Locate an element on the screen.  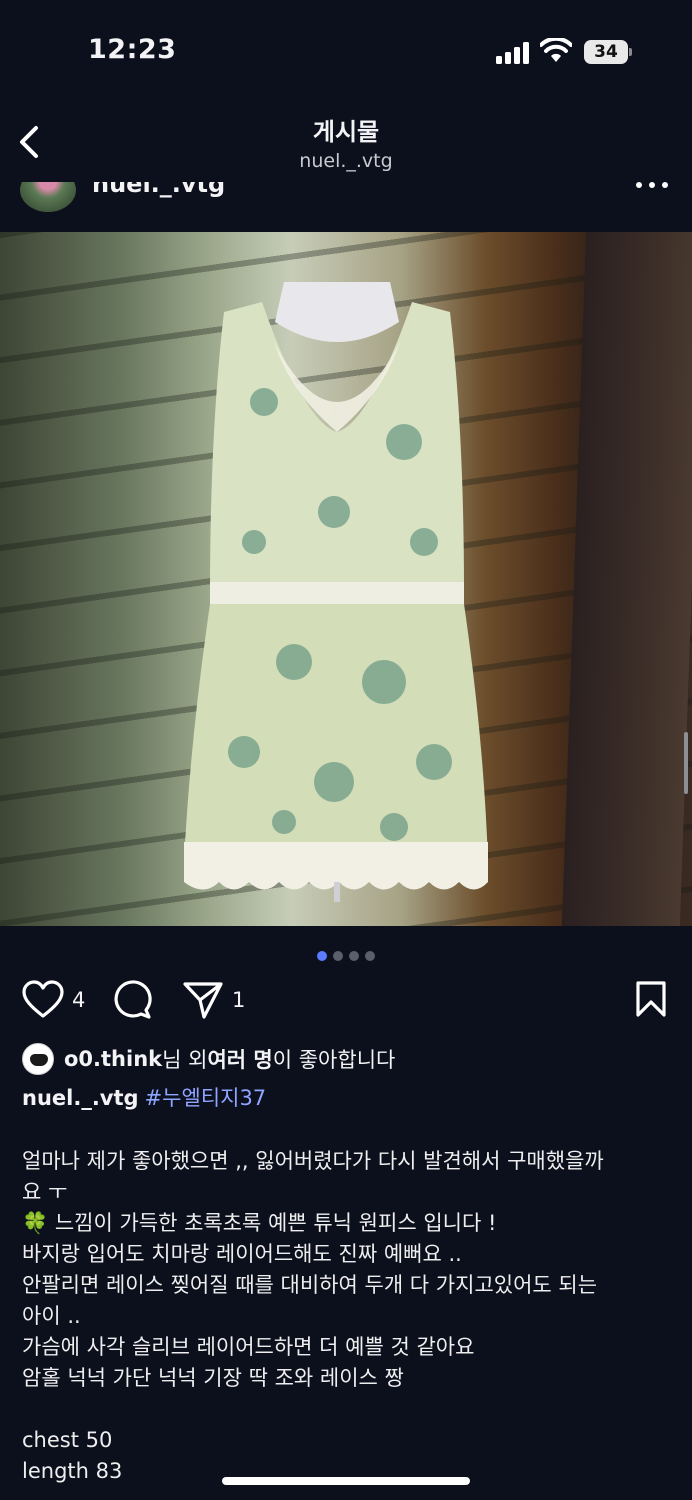
like-button: 4 is located at coordinates (53, 1000).